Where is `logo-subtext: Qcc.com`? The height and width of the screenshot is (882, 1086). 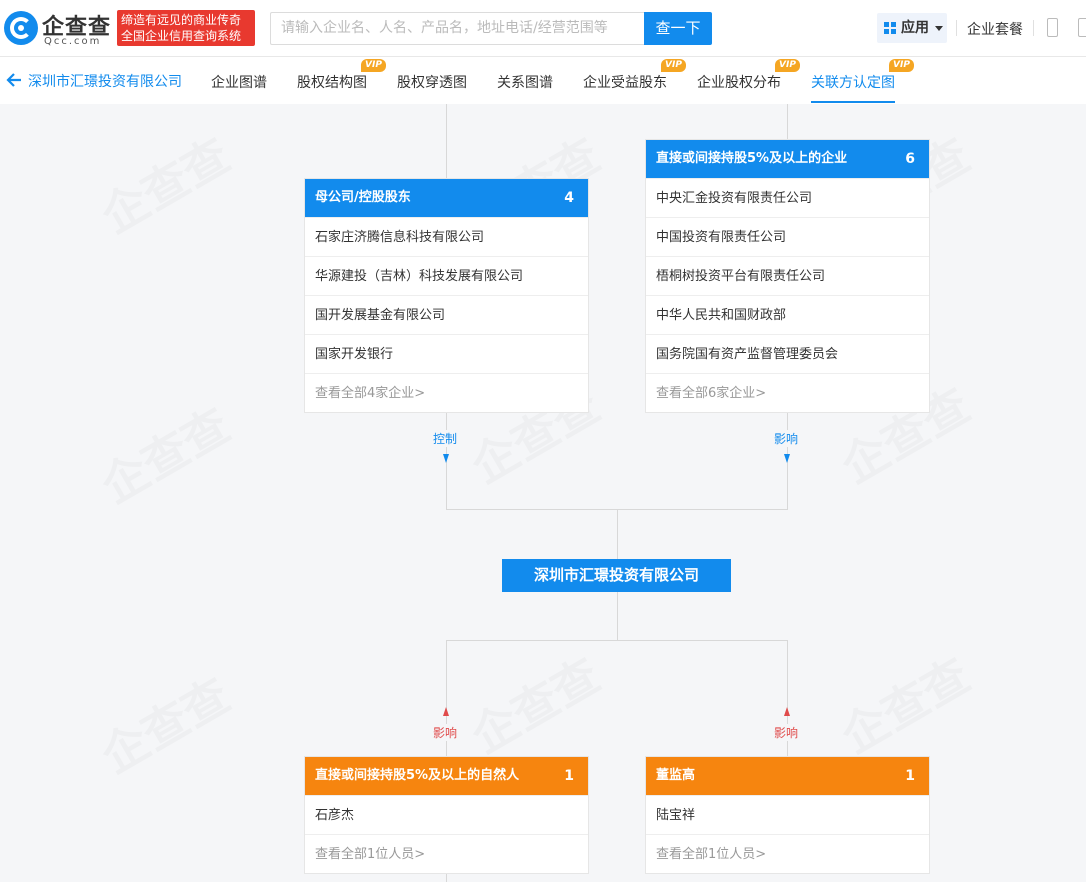 logo-subtext: Qcc.com is located at coordinates (73, 41).